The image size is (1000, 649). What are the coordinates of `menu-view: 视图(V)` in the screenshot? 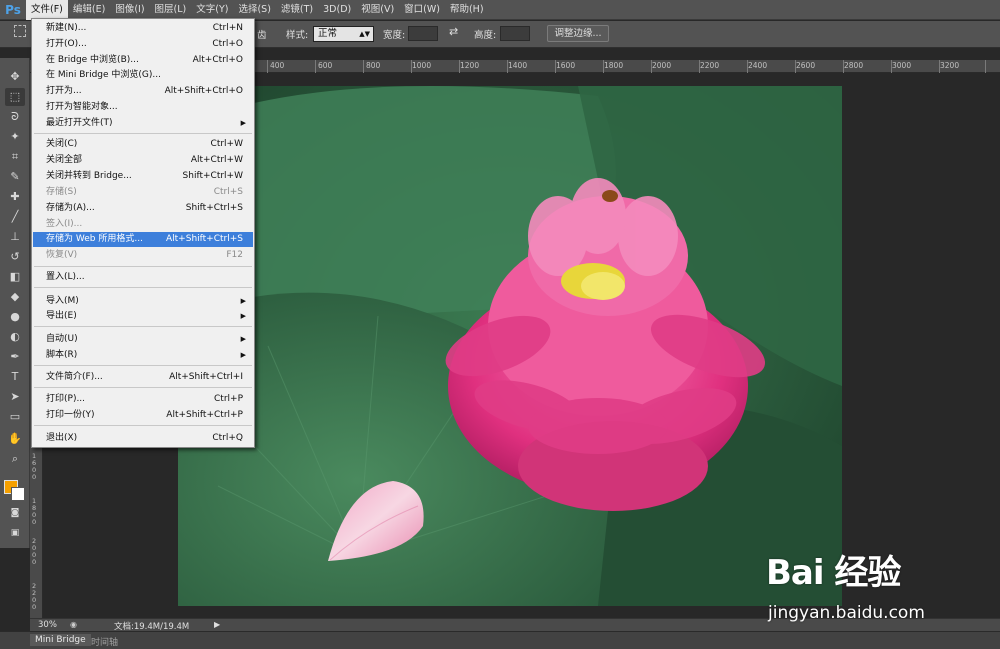 It's located at (377, 10).